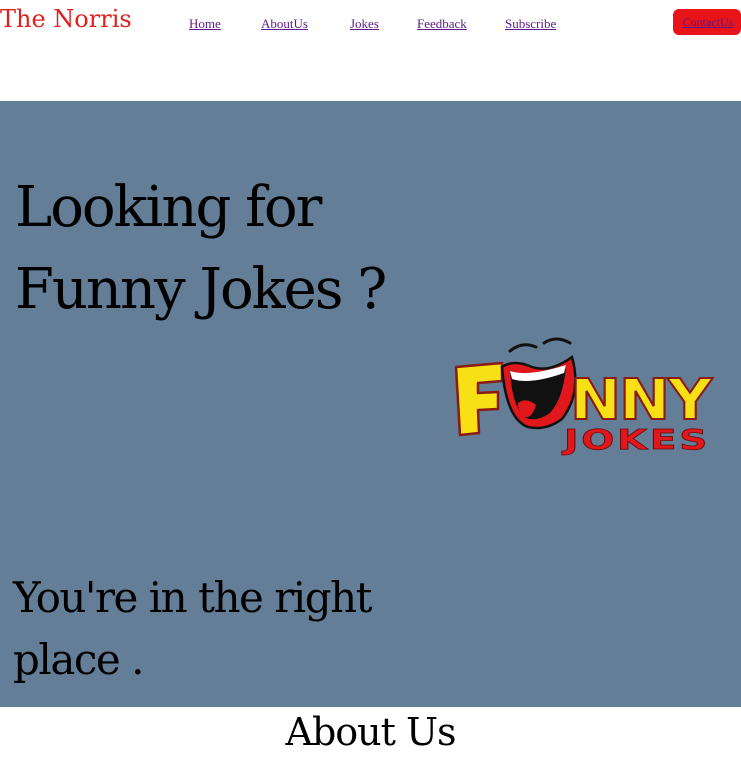  I want to click on brand-logo-text: The Norris, so click(66, 19).